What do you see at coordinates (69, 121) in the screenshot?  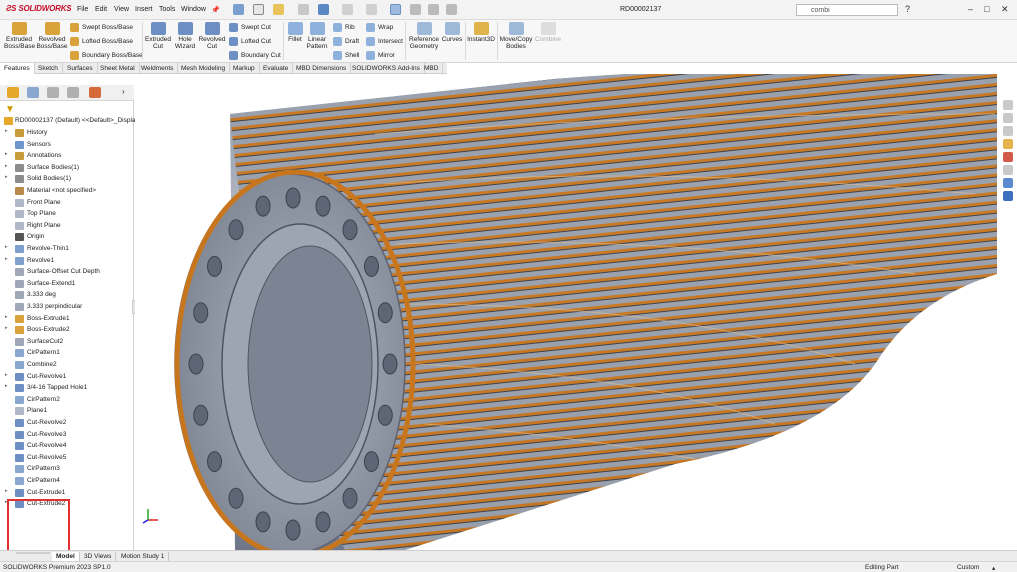 I see `tree-root: RD00002137 (Default) <<Default>_Display` at bounding box center [69, 121].